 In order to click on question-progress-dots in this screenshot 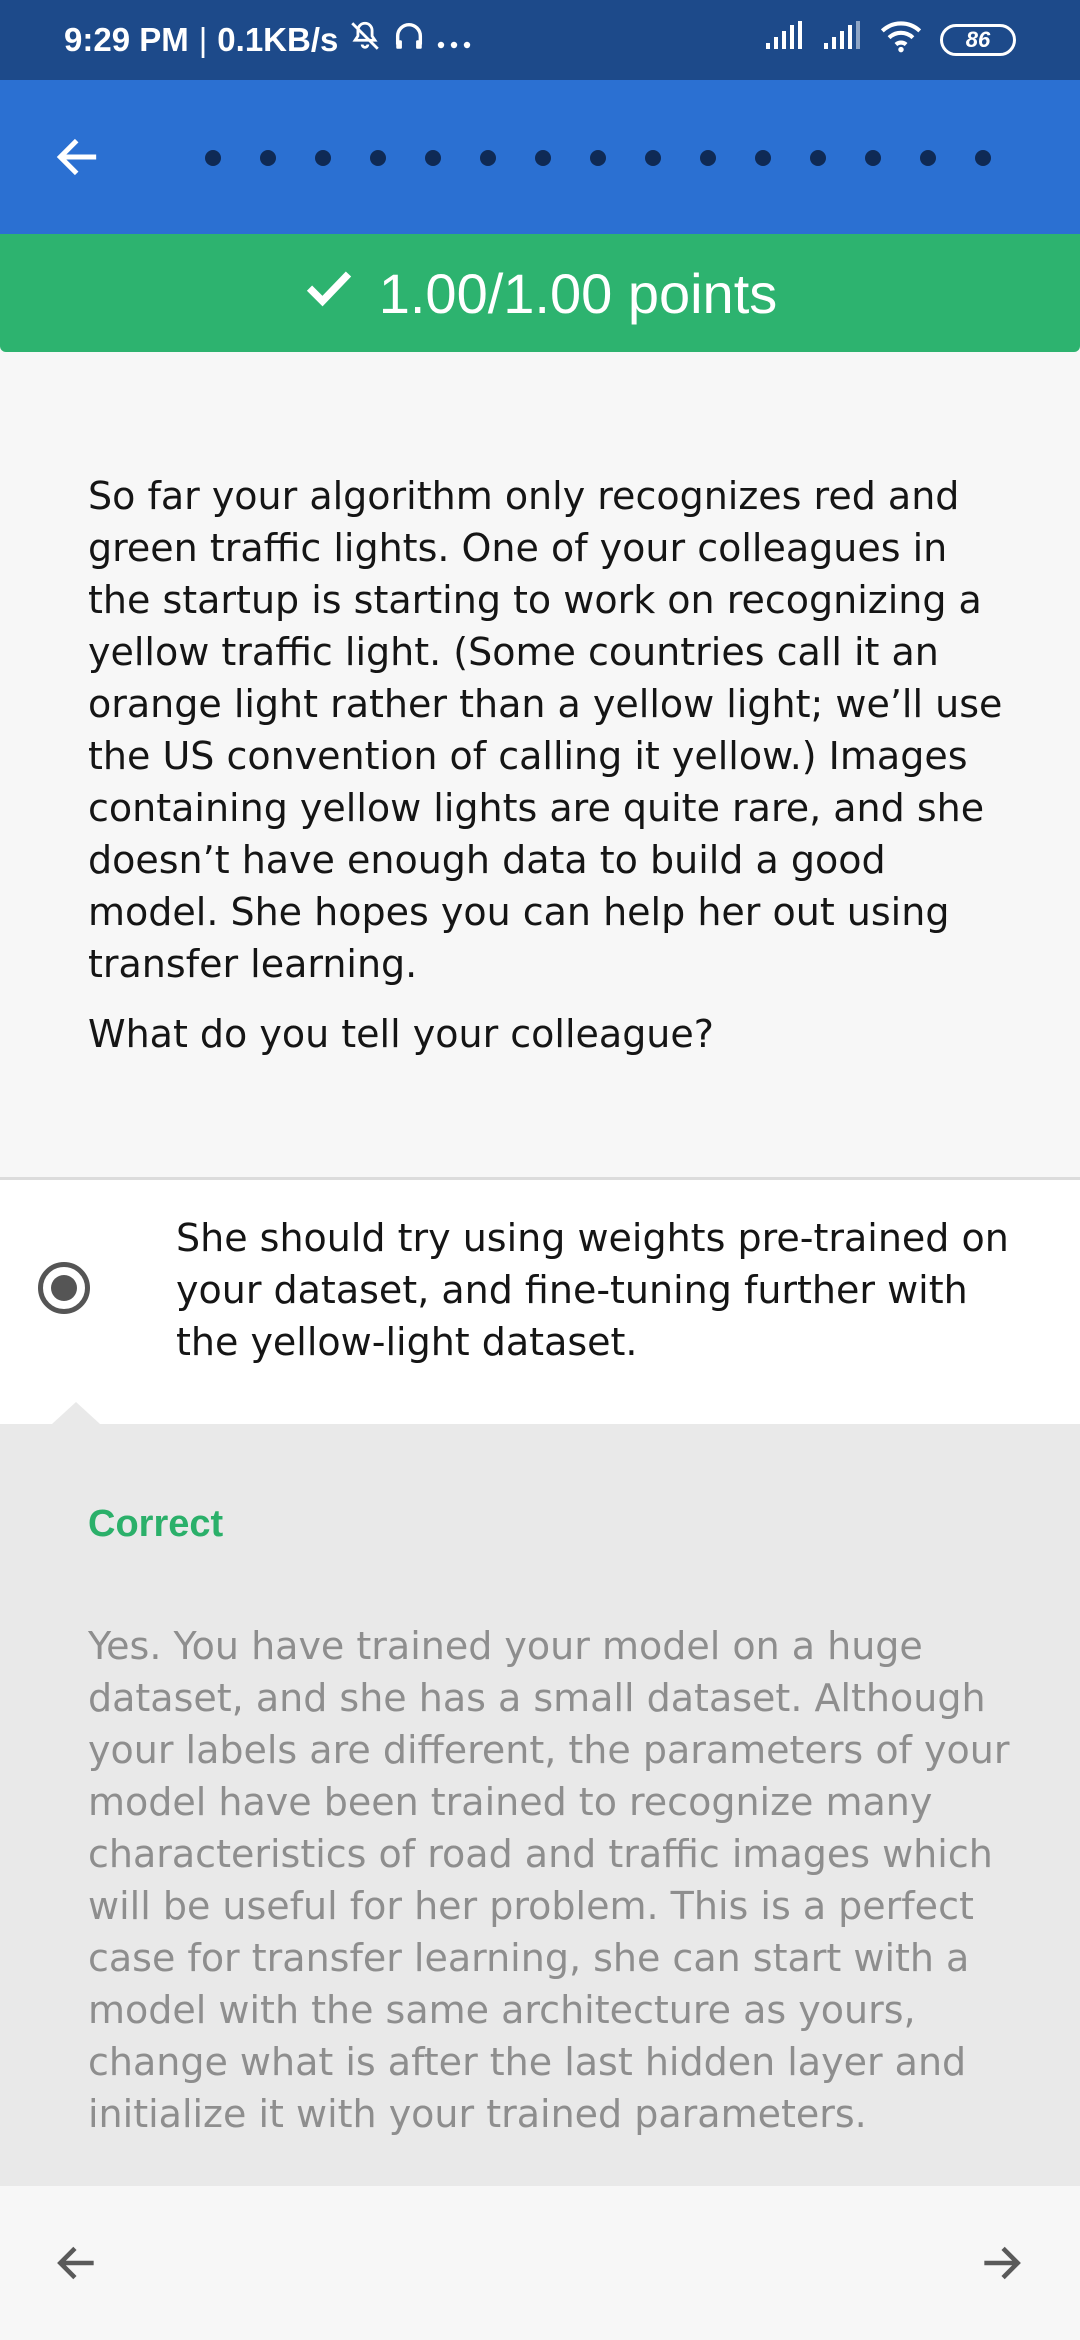, I will do `click(617, 158)`.